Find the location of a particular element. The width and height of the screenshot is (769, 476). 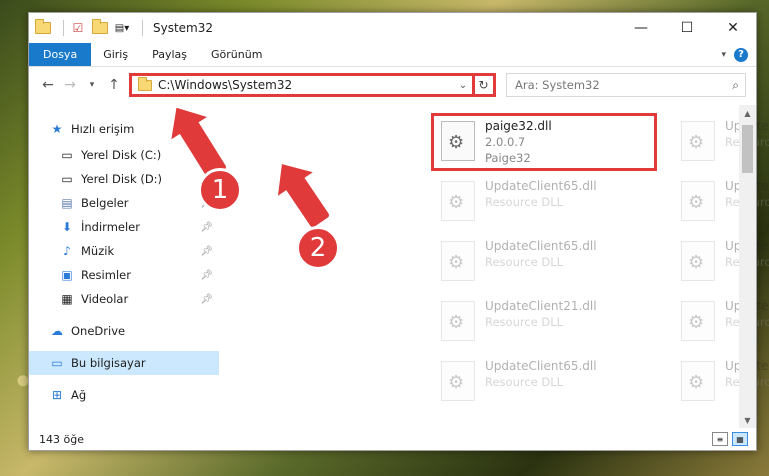

network-icon: ⊞ is located at coordinates (57, 395).